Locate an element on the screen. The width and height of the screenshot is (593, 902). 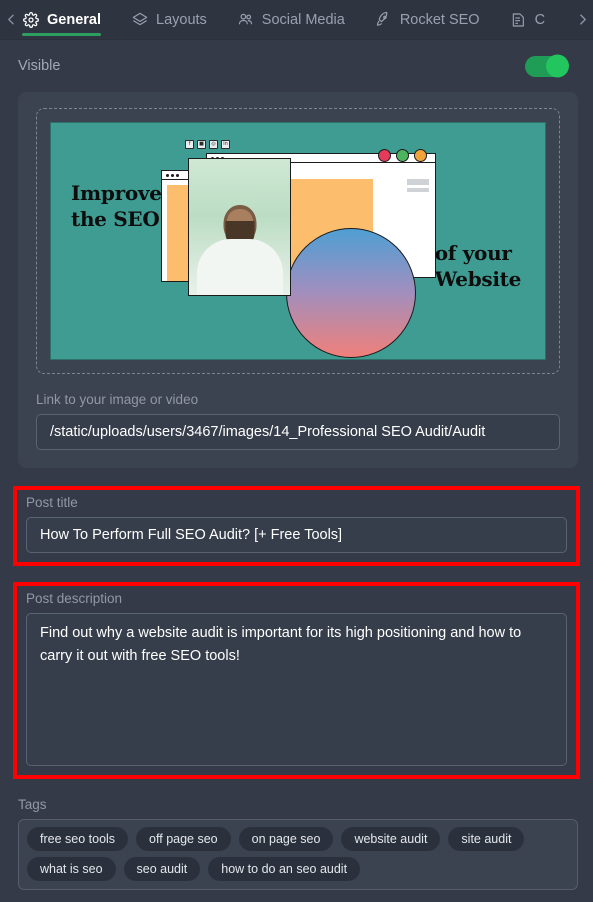
chevron-left-icon is located at coordinates (10, 19).